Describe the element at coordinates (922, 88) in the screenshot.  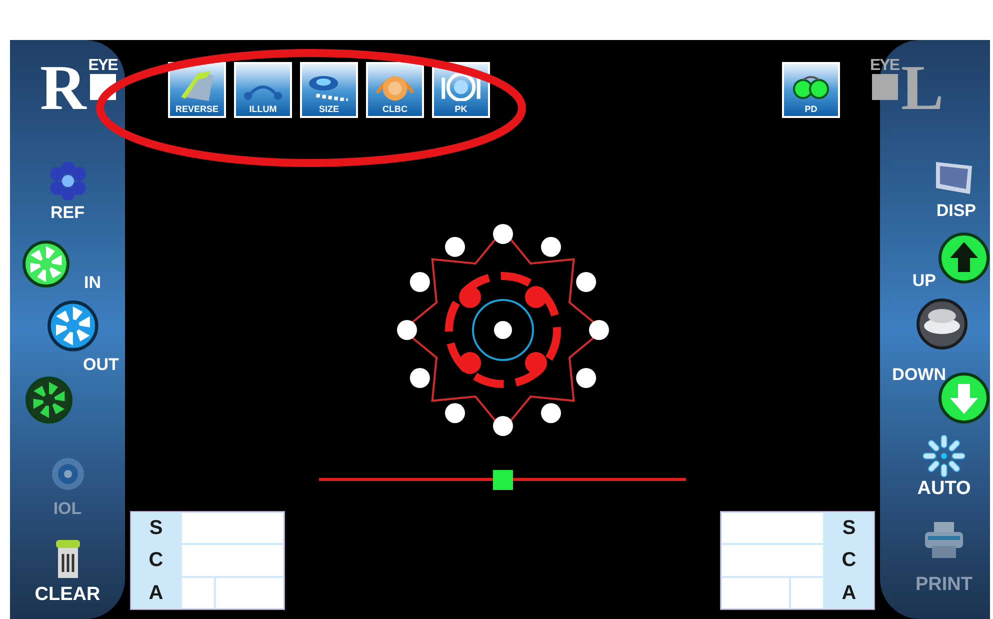
I see `eye-letter: L` at that location.